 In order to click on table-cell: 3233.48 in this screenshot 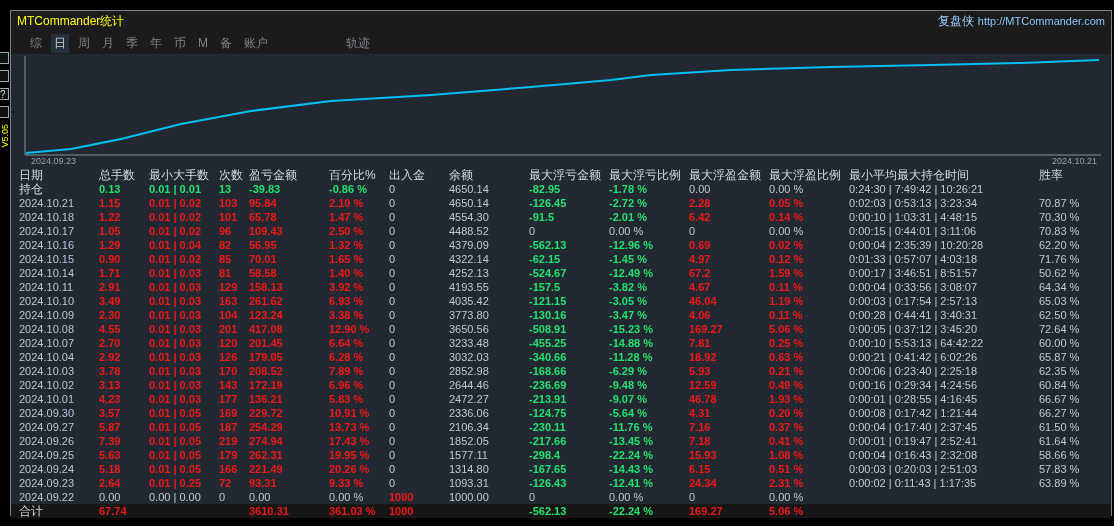, I will do `click(469, 343)`.